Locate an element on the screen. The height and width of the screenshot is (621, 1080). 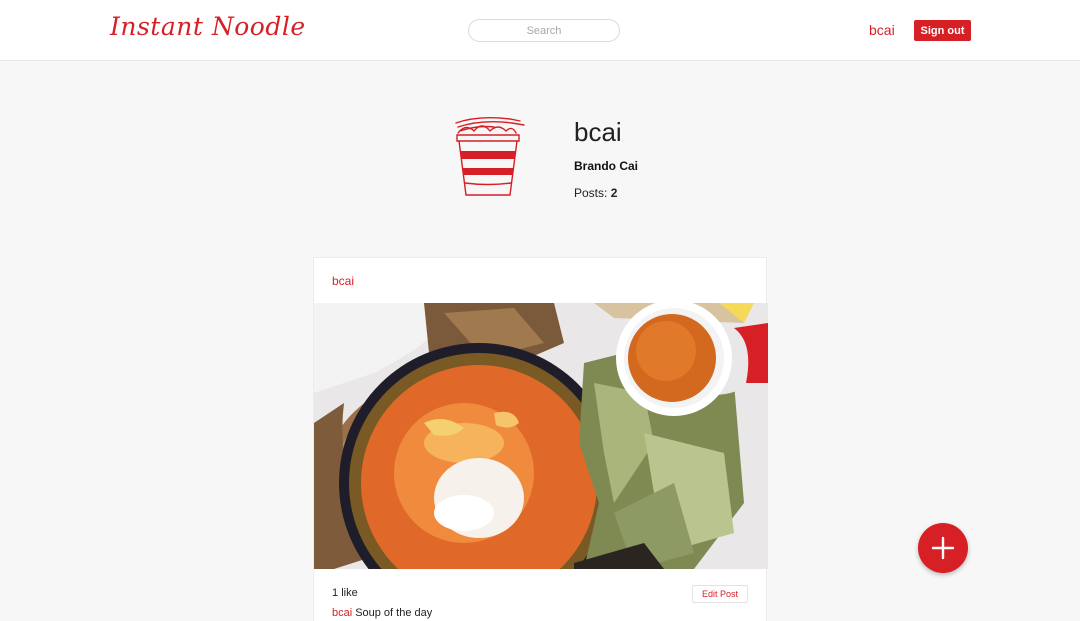
nav-username-link: bcai is located at coordinates (882, 30).